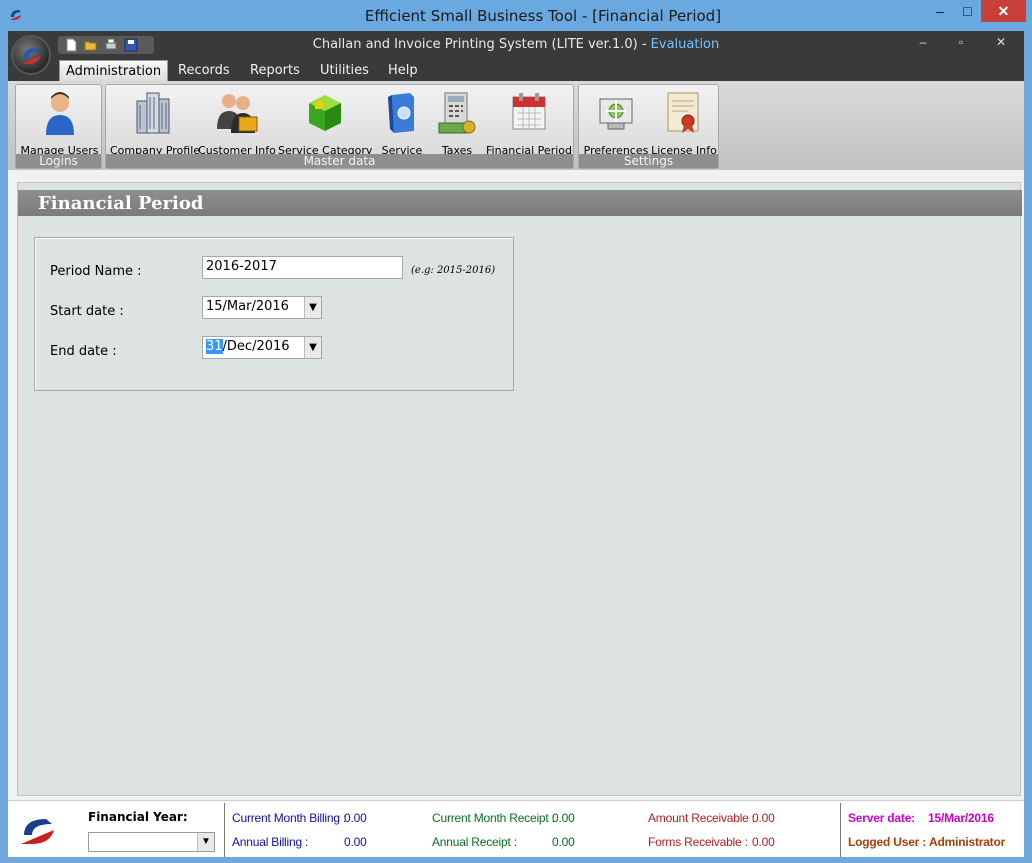 Image resolution: width=1032 pixels, height=863 pixels. What do you see at coordinates (138, 817) in the screenshot?
I see `financial-year-label: Financial Year:` at bounding box center [138, 817].